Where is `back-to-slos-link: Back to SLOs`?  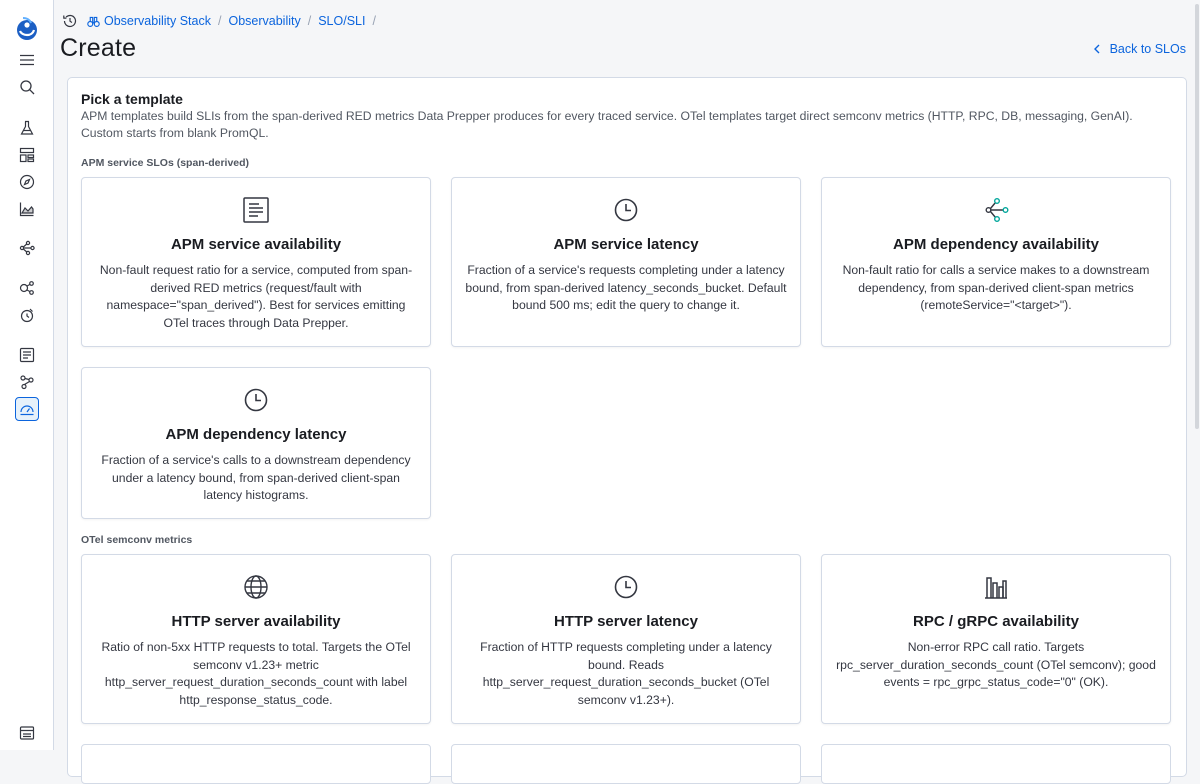
back-to-slos-link: Back to SLOs is located at coordinates (1139, 49).